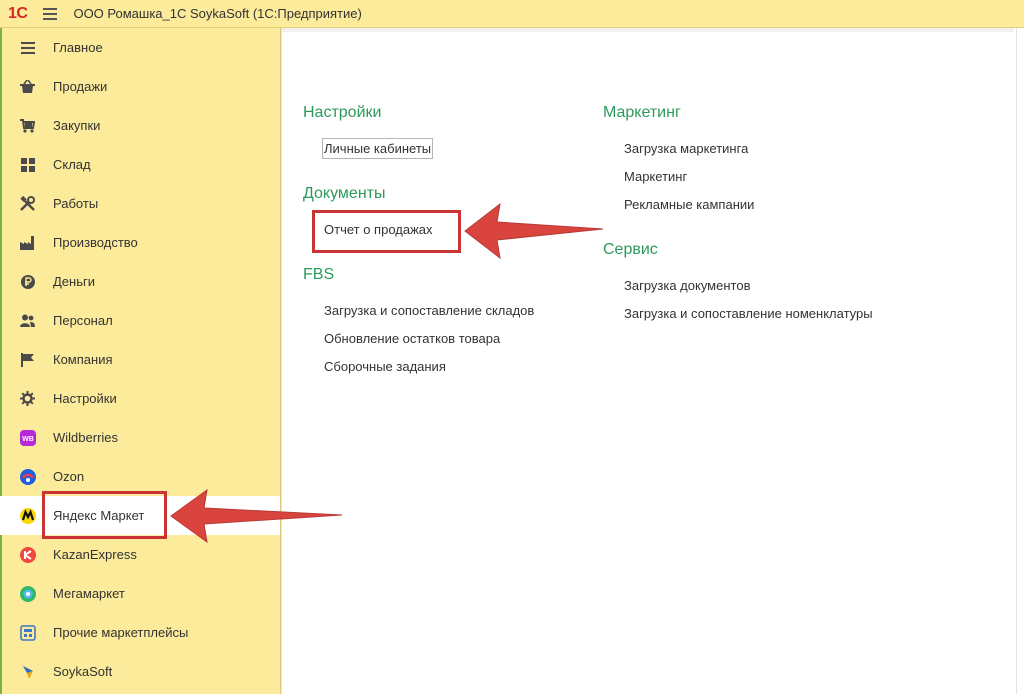 The height and width of the screenshot is (694, 1024). Describe the element at coordinates (140, 164) in the screenshot. I see `sidebar-item-warehouse: Склад` at that location.